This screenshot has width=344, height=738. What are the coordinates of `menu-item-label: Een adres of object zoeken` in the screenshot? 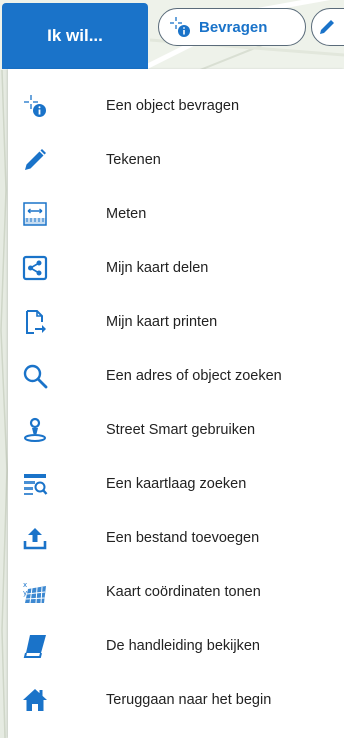 It's located at (194, 376).